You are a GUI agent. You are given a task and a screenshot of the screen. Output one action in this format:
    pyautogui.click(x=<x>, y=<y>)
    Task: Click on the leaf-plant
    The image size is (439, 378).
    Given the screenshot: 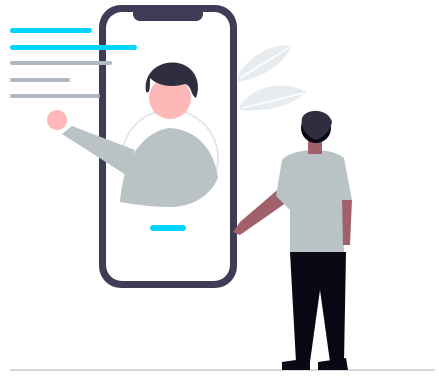 What is the action you would take?
    pyautogui.click(x=272, y=78)
    